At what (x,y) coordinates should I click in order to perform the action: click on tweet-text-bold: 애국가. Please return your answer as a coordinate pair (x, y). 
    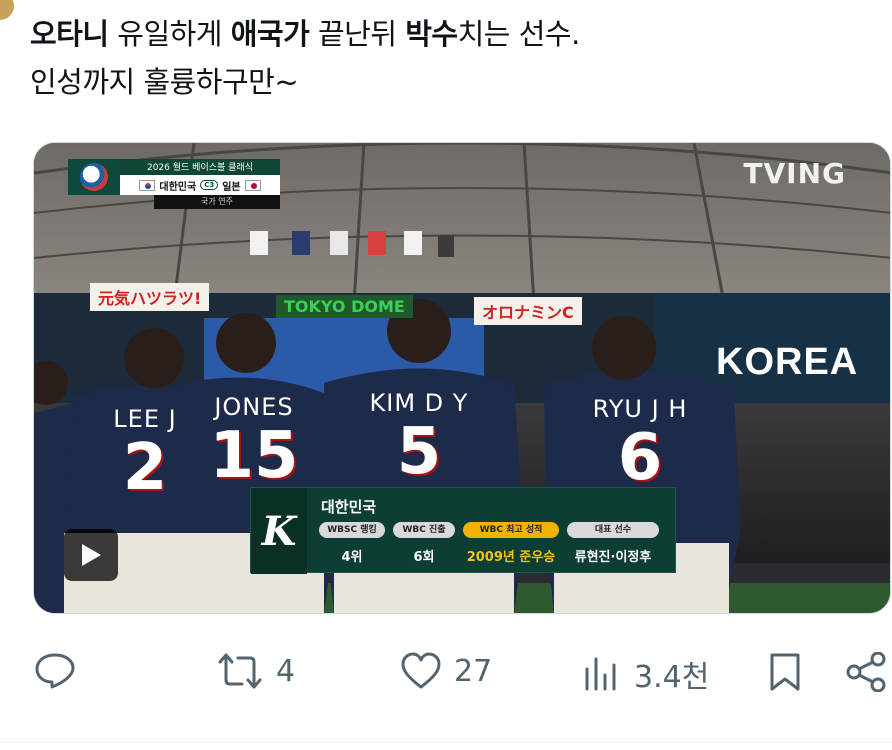
    Looking at the image, I should click on (270, 34).